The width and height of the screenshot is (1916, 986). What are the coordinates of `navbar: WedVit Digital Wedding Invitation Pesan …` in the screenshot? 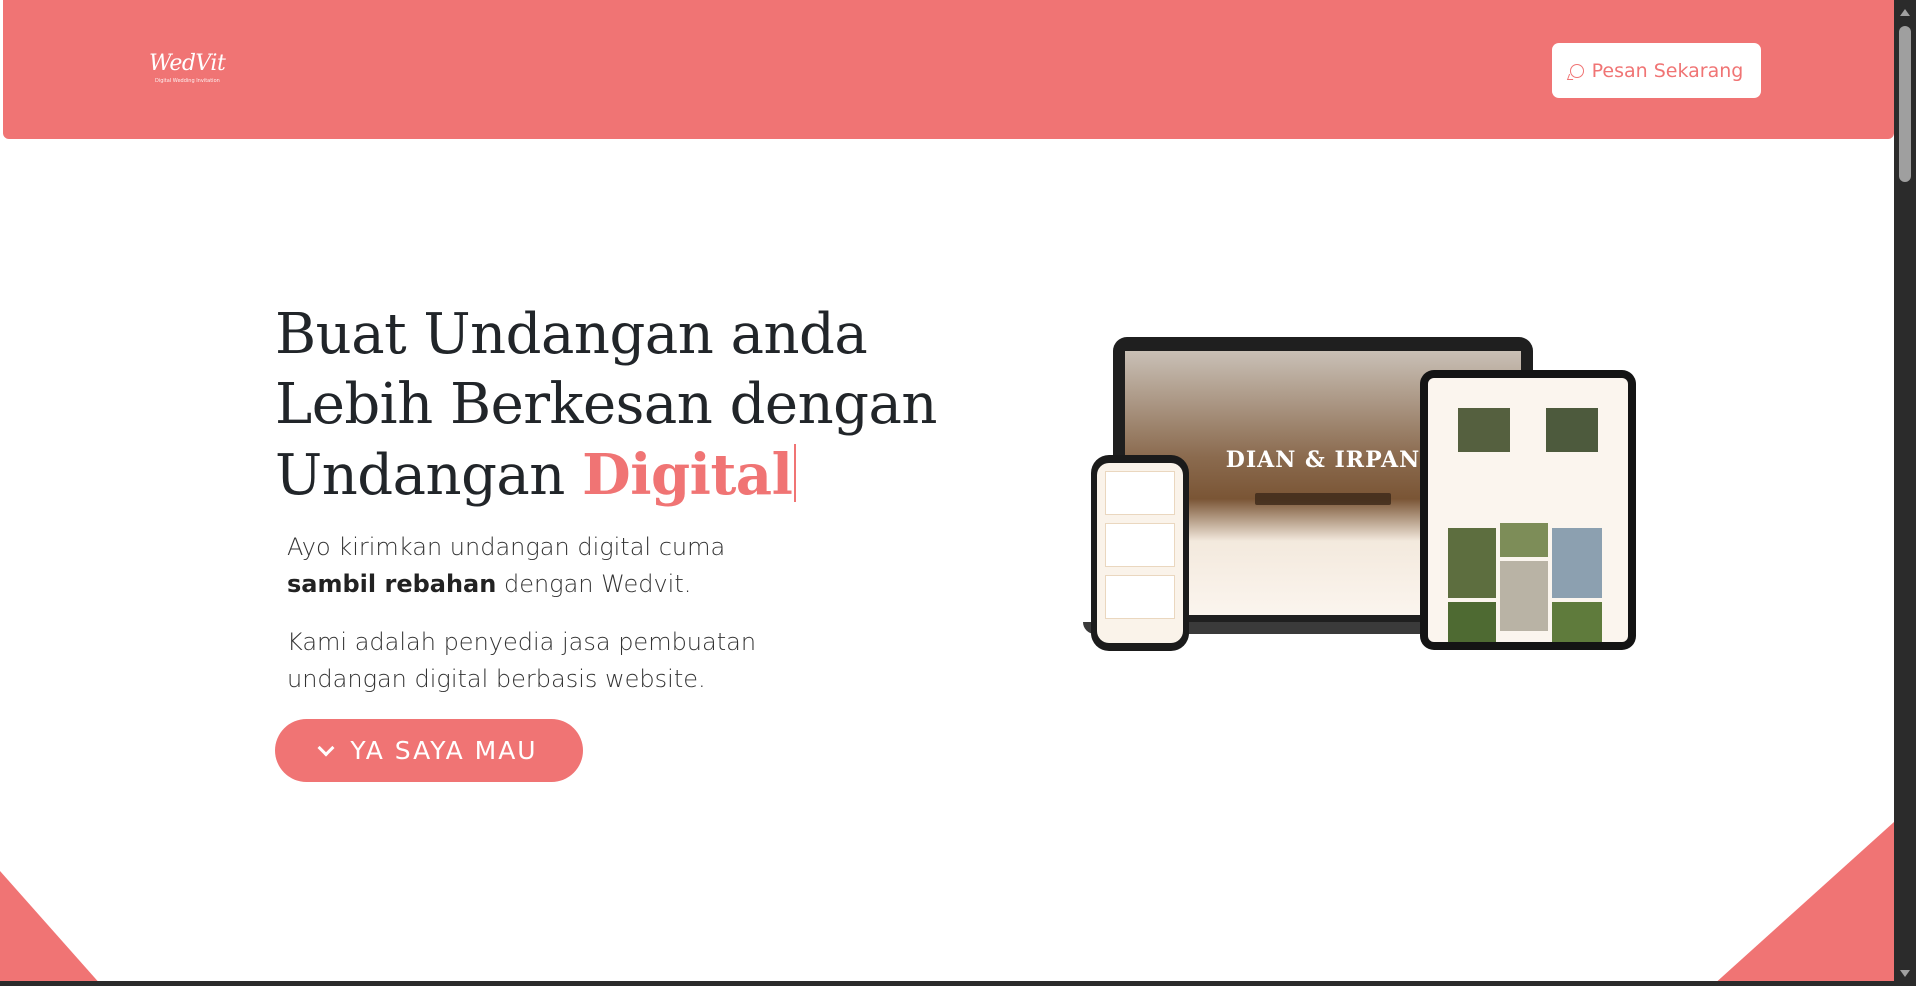 It's located at (948, 69).